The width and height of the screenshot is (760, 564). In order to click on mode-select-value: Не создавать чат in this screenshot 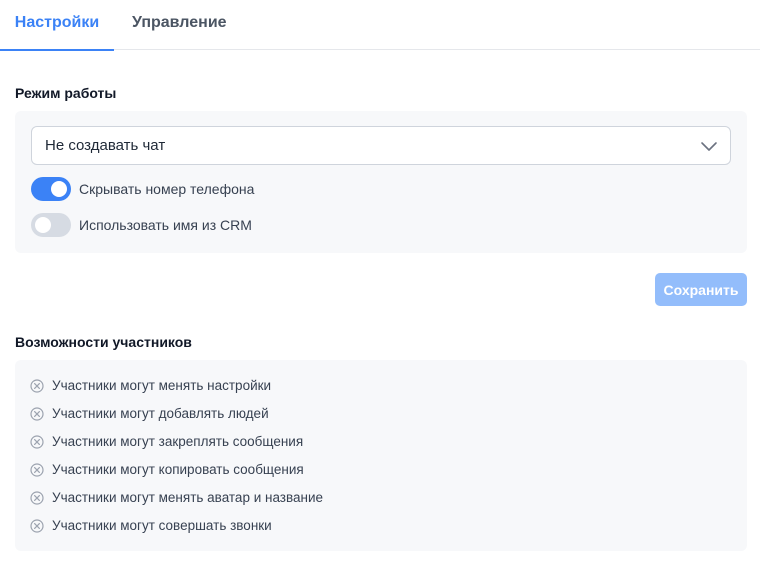, I will do `click(105, 145)`.